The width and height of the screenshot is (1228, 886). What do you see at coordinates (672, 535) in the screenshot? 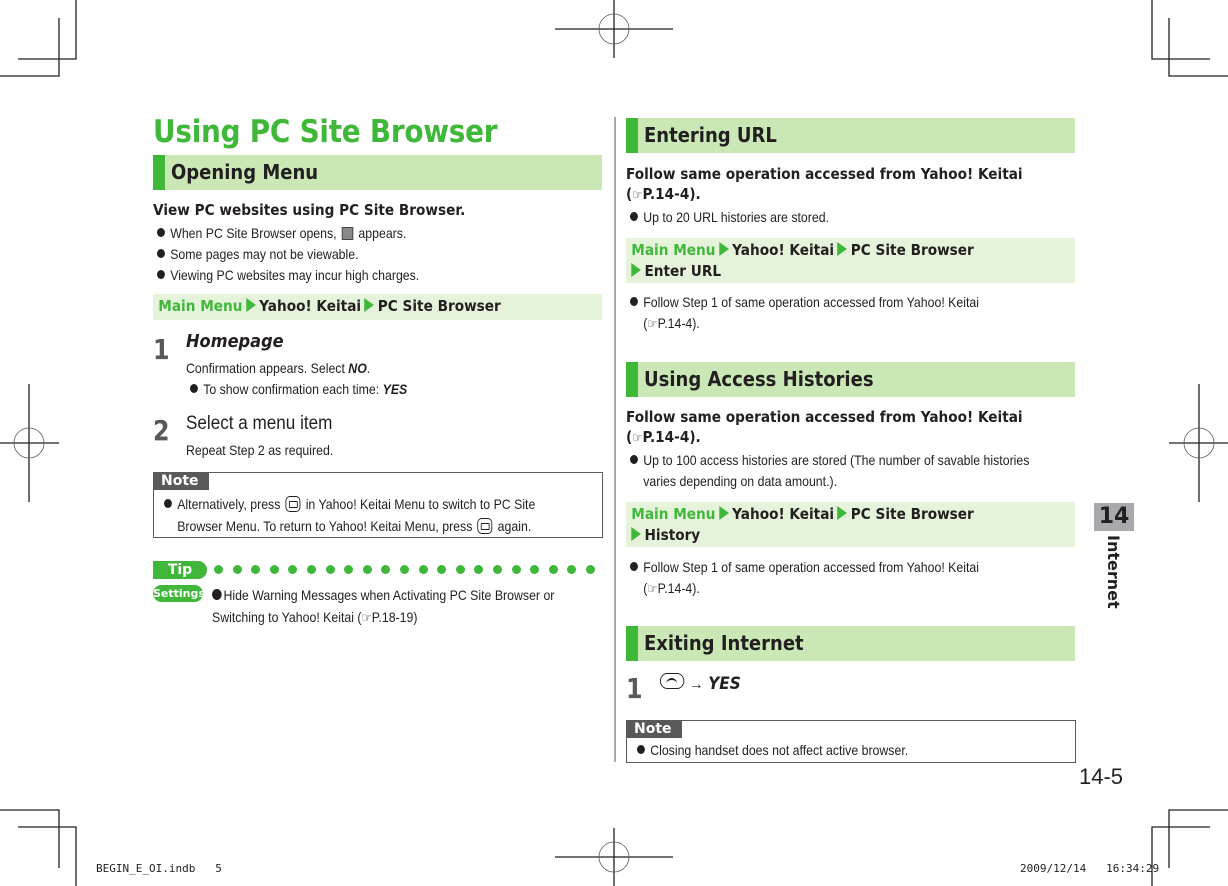
I see `menu-path-item: History` at bounding box center [672, 535].